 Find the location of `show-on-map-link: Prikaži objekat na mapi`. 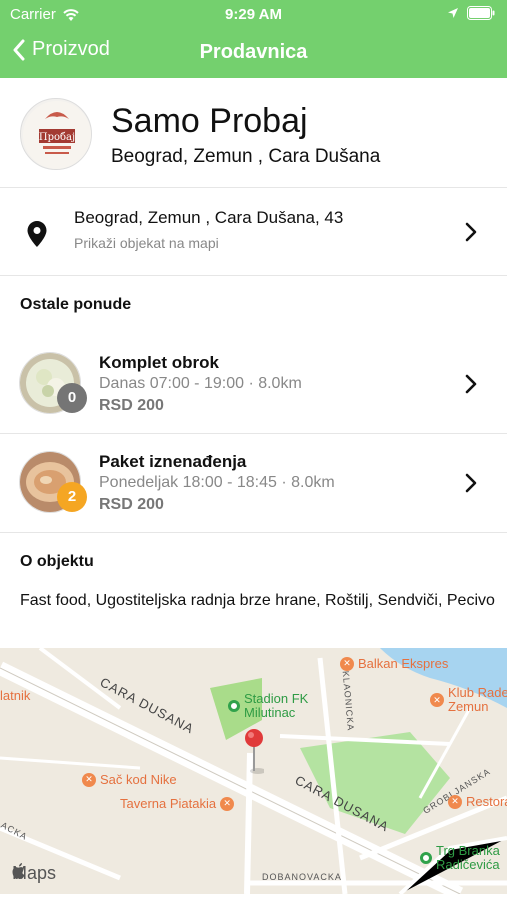

show-on-map-link: Prikaži objekat na mapi is located at coordinates (146, 243).